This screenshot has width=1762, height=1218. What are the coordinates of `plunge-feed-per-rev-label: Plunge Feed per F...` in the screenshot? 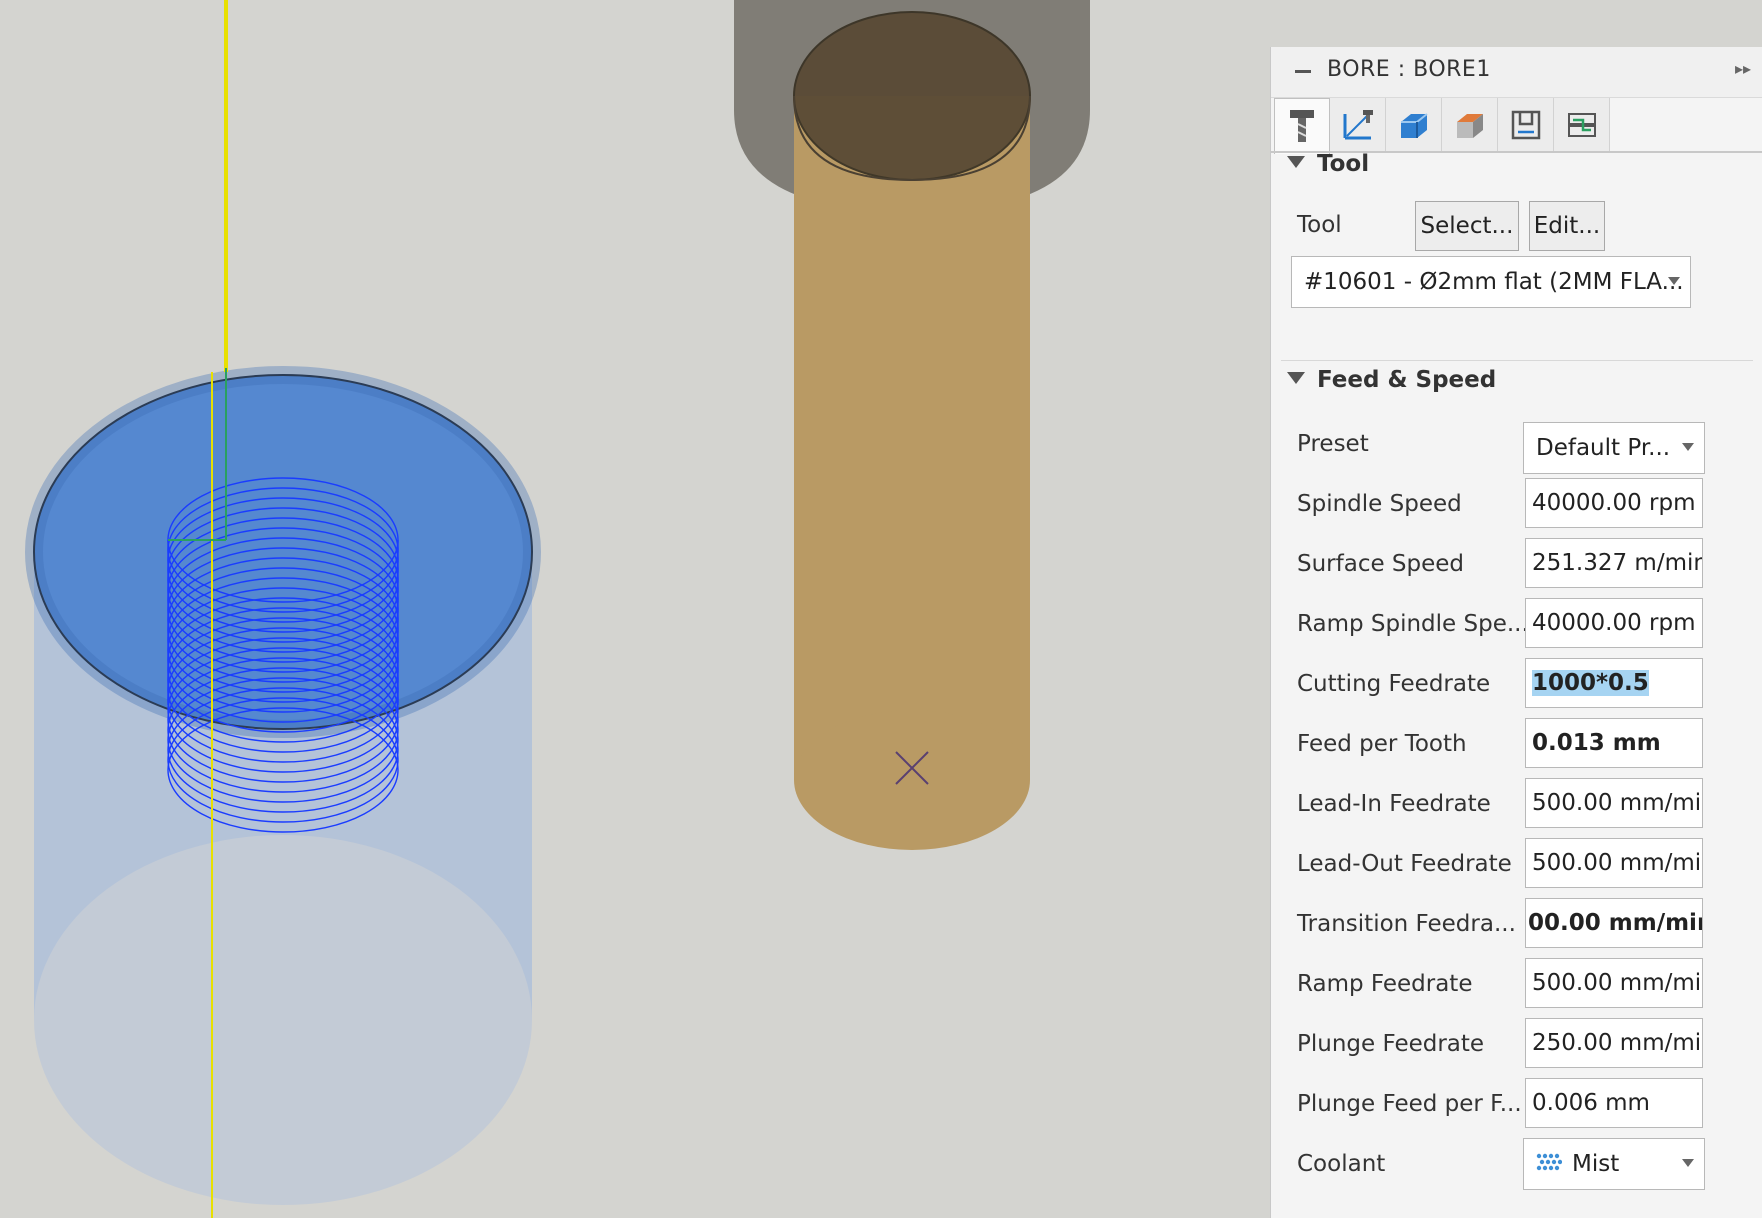 It's located at (1409, 1104).